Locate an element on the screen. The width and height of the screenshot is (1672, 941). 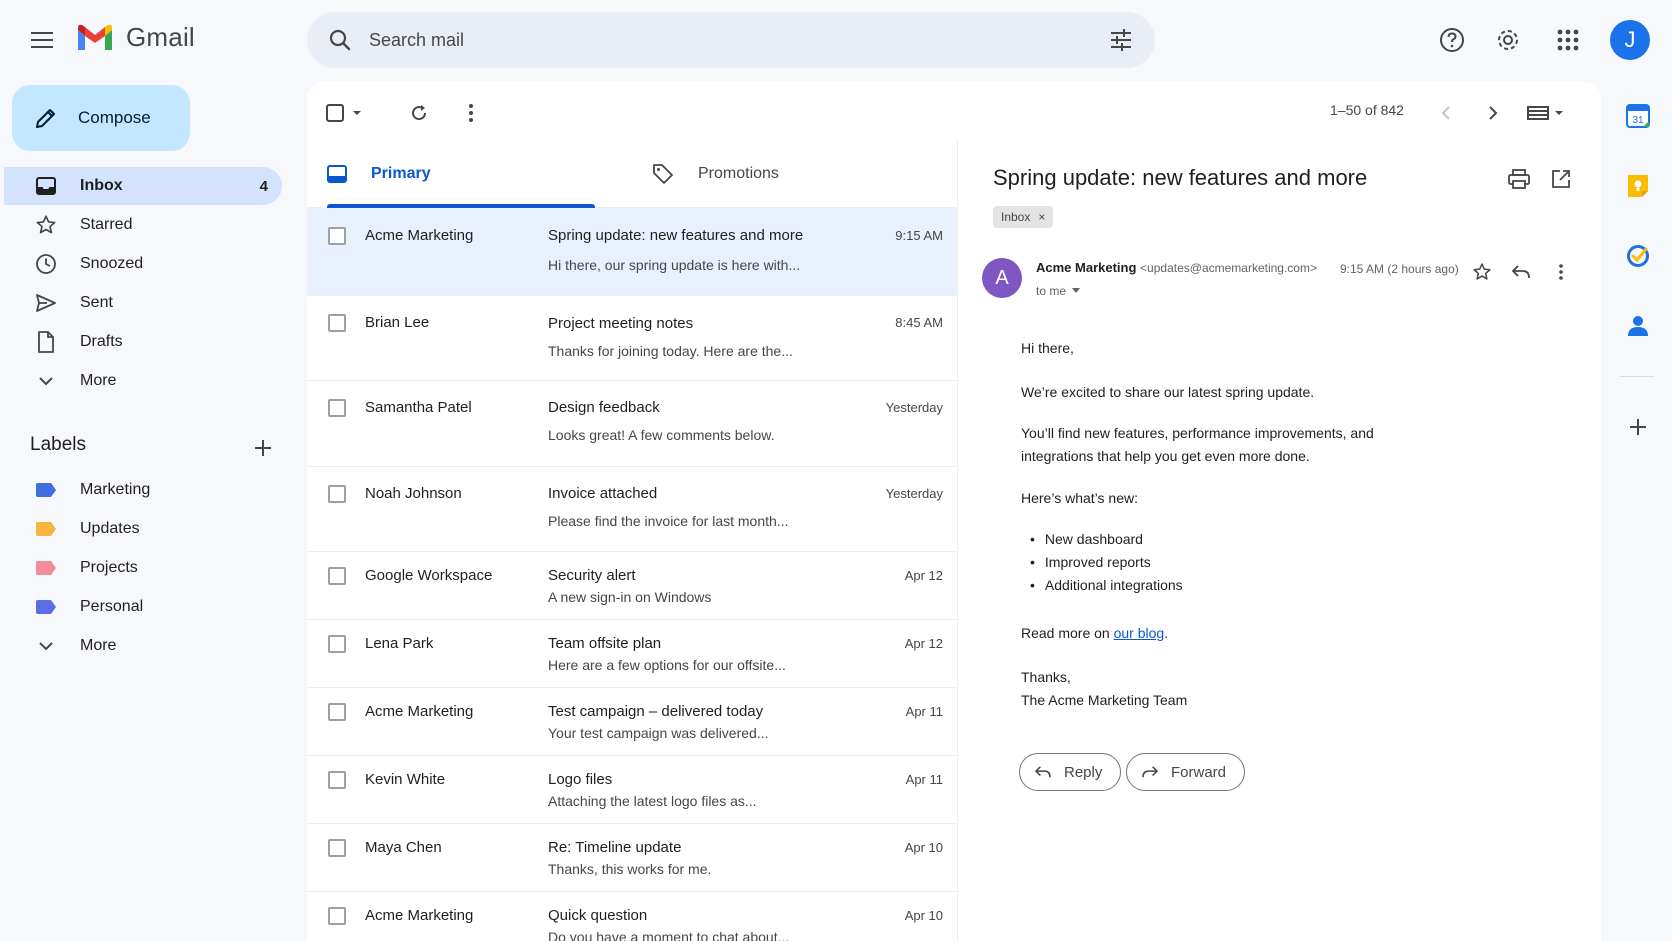
older-page-button is located at coordinates (1446, 113).